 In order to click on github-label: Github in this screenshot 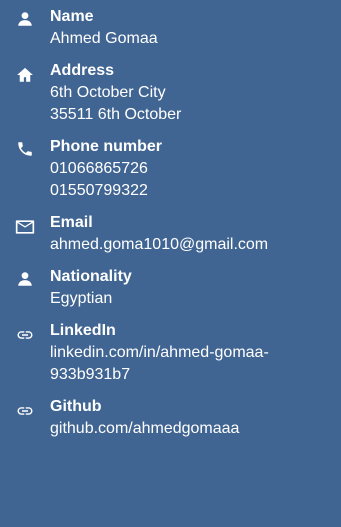, I will do `click(76, 406)`.